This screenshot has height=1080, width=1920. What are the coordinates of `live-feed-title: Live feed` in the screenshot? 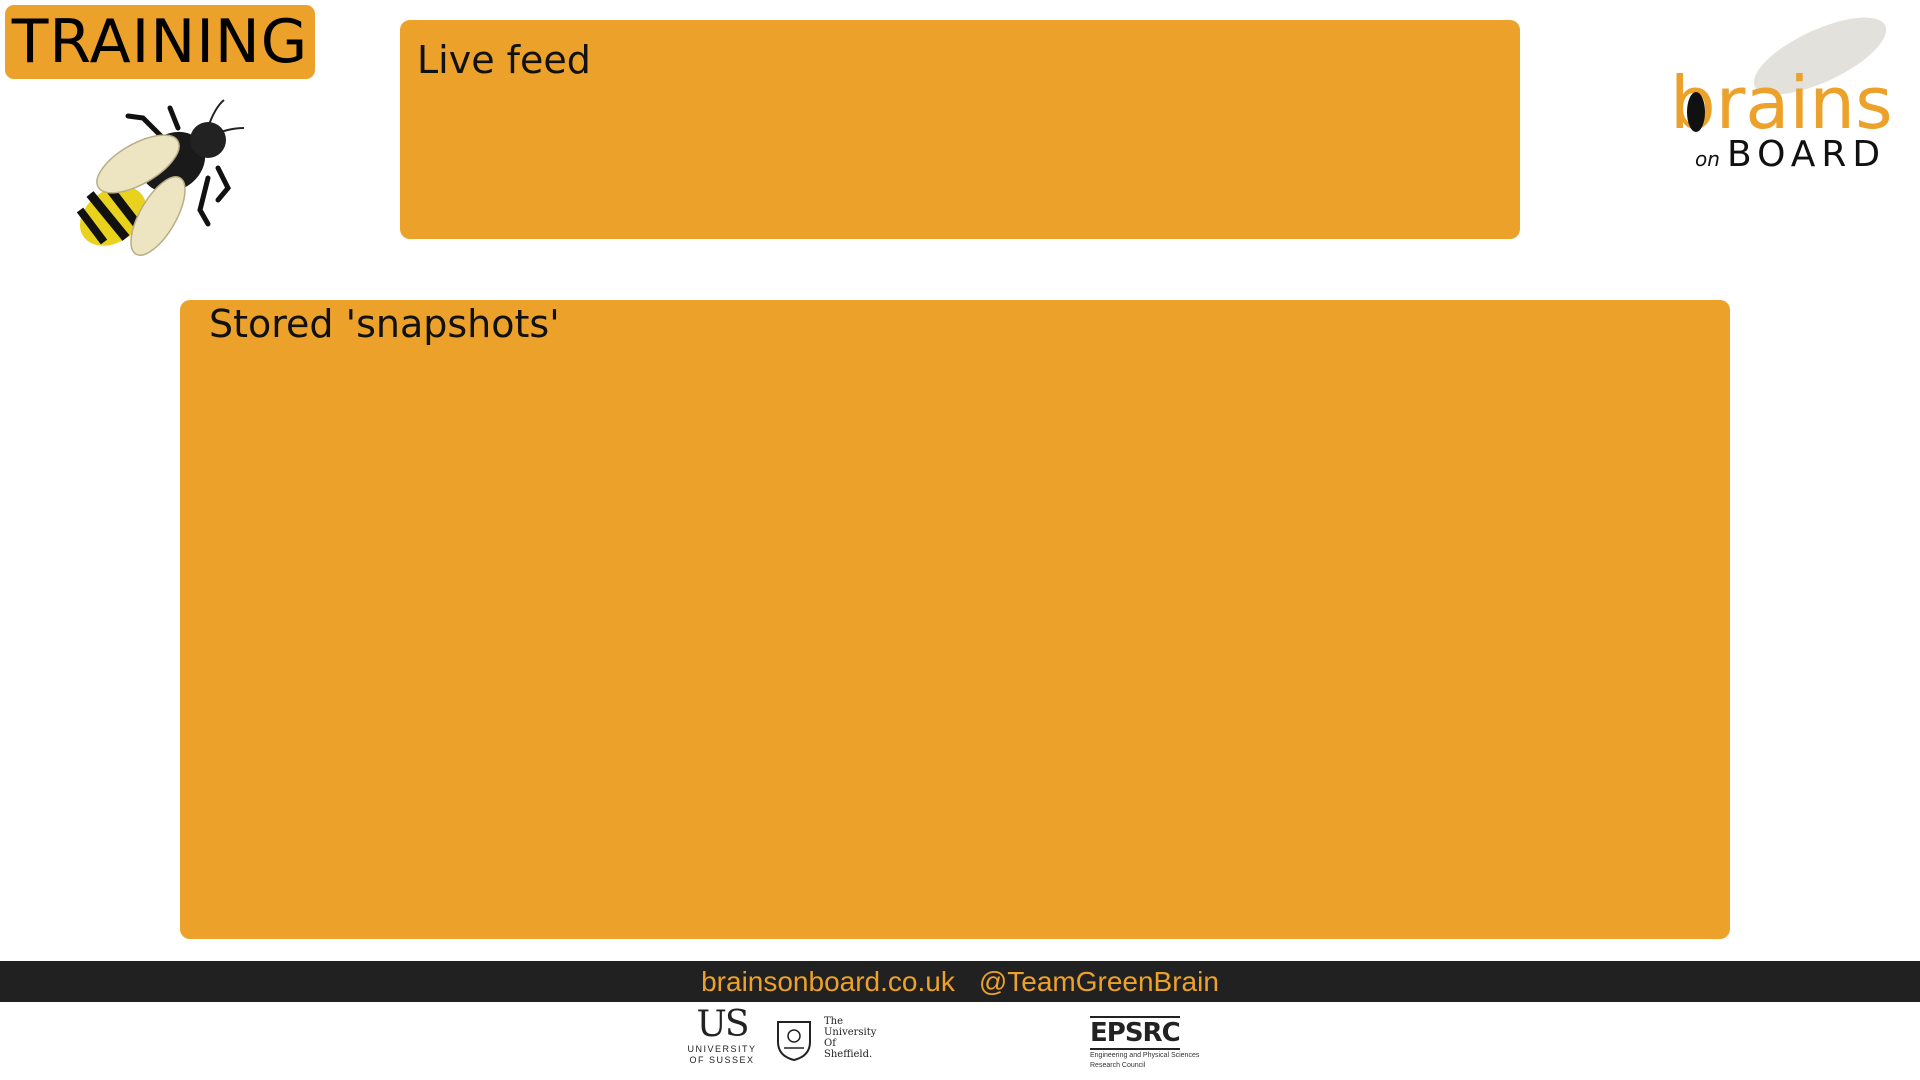 It's located at (504, 60).